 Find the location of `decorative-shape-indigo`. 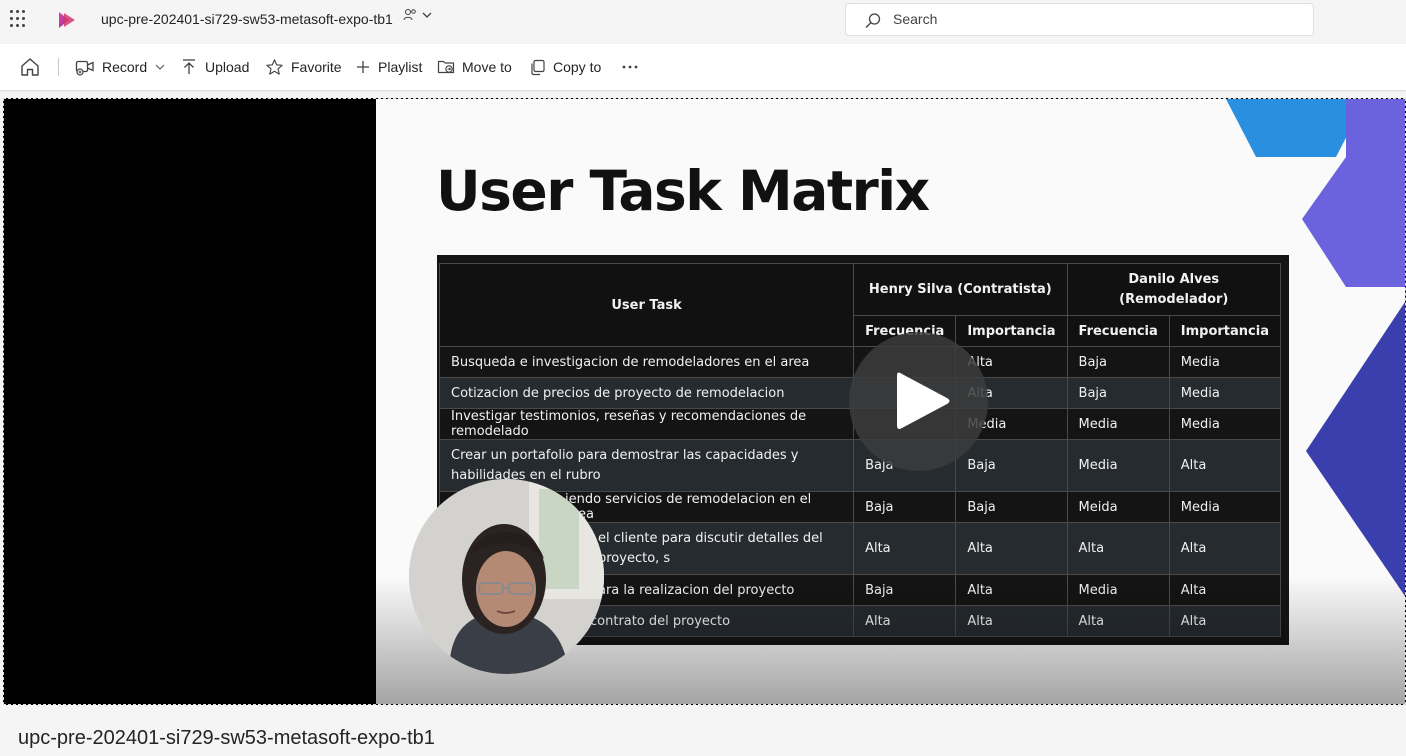

decorative-shape-indigo is located at coordinates (1355, 449).